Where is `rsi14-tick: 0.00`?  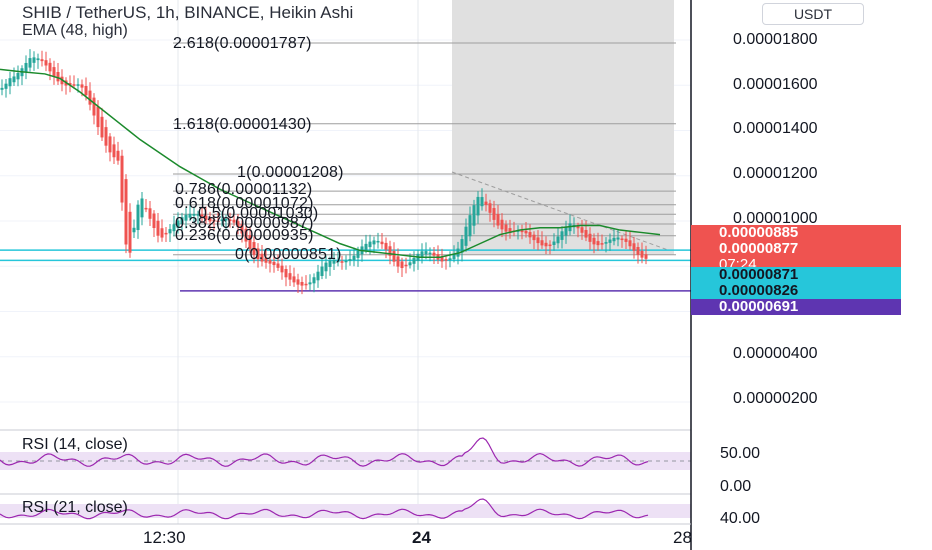 rsi14-tick: 0.00 is located at coordinates (736, 486).